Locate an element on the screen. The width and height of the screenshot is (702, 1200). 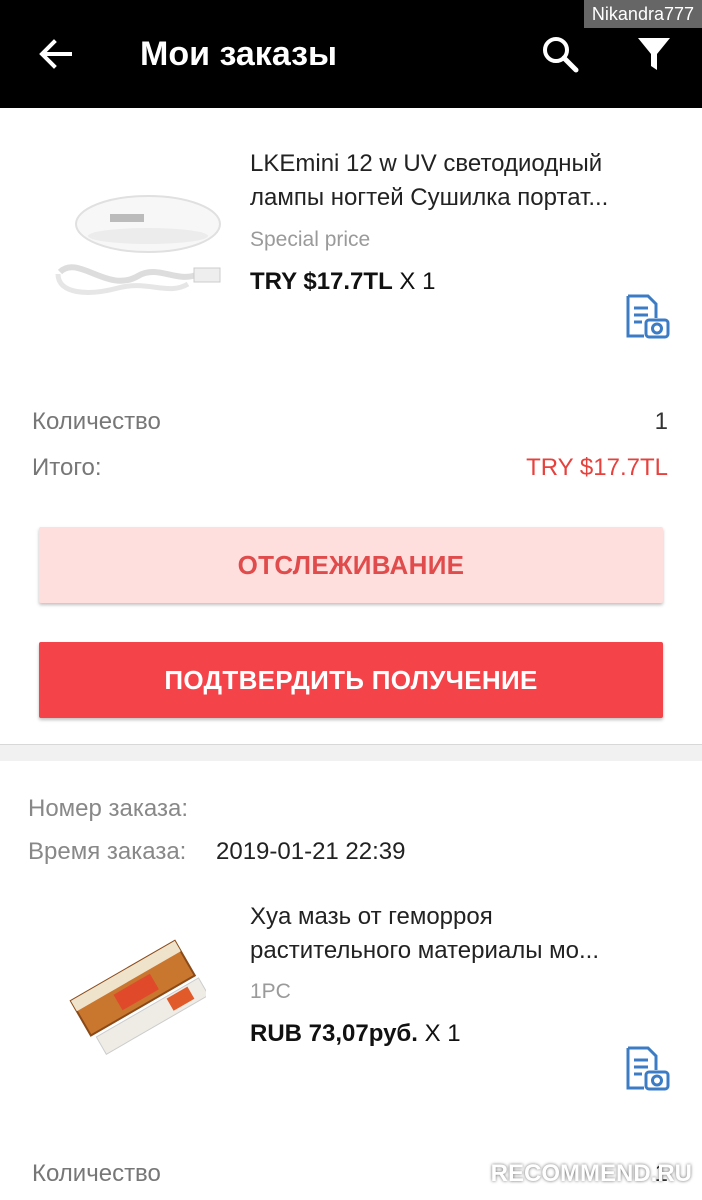
product-price: RUB 73,07руб. X 1 is located at coordinates (355, 1034).